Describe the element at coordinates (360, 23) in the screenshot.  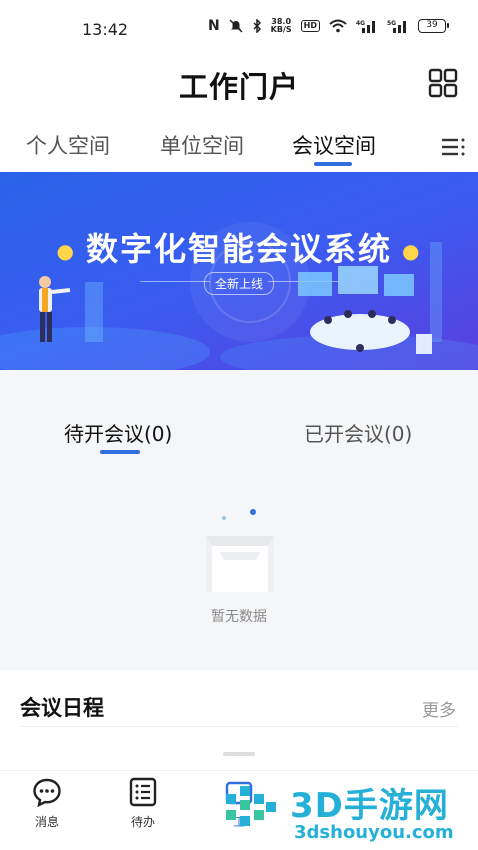
I see `signal-a-label: 4G` at that location.